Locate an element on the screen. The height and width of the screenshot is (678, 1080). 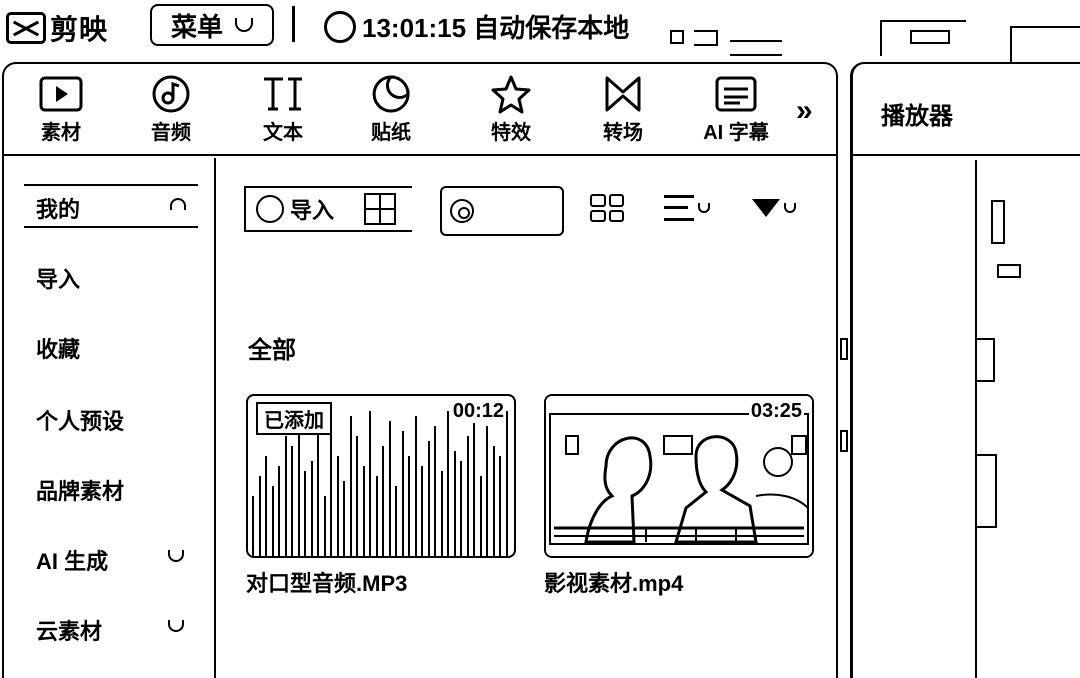
import-label: 导入 is located at coordinates (312, 210).